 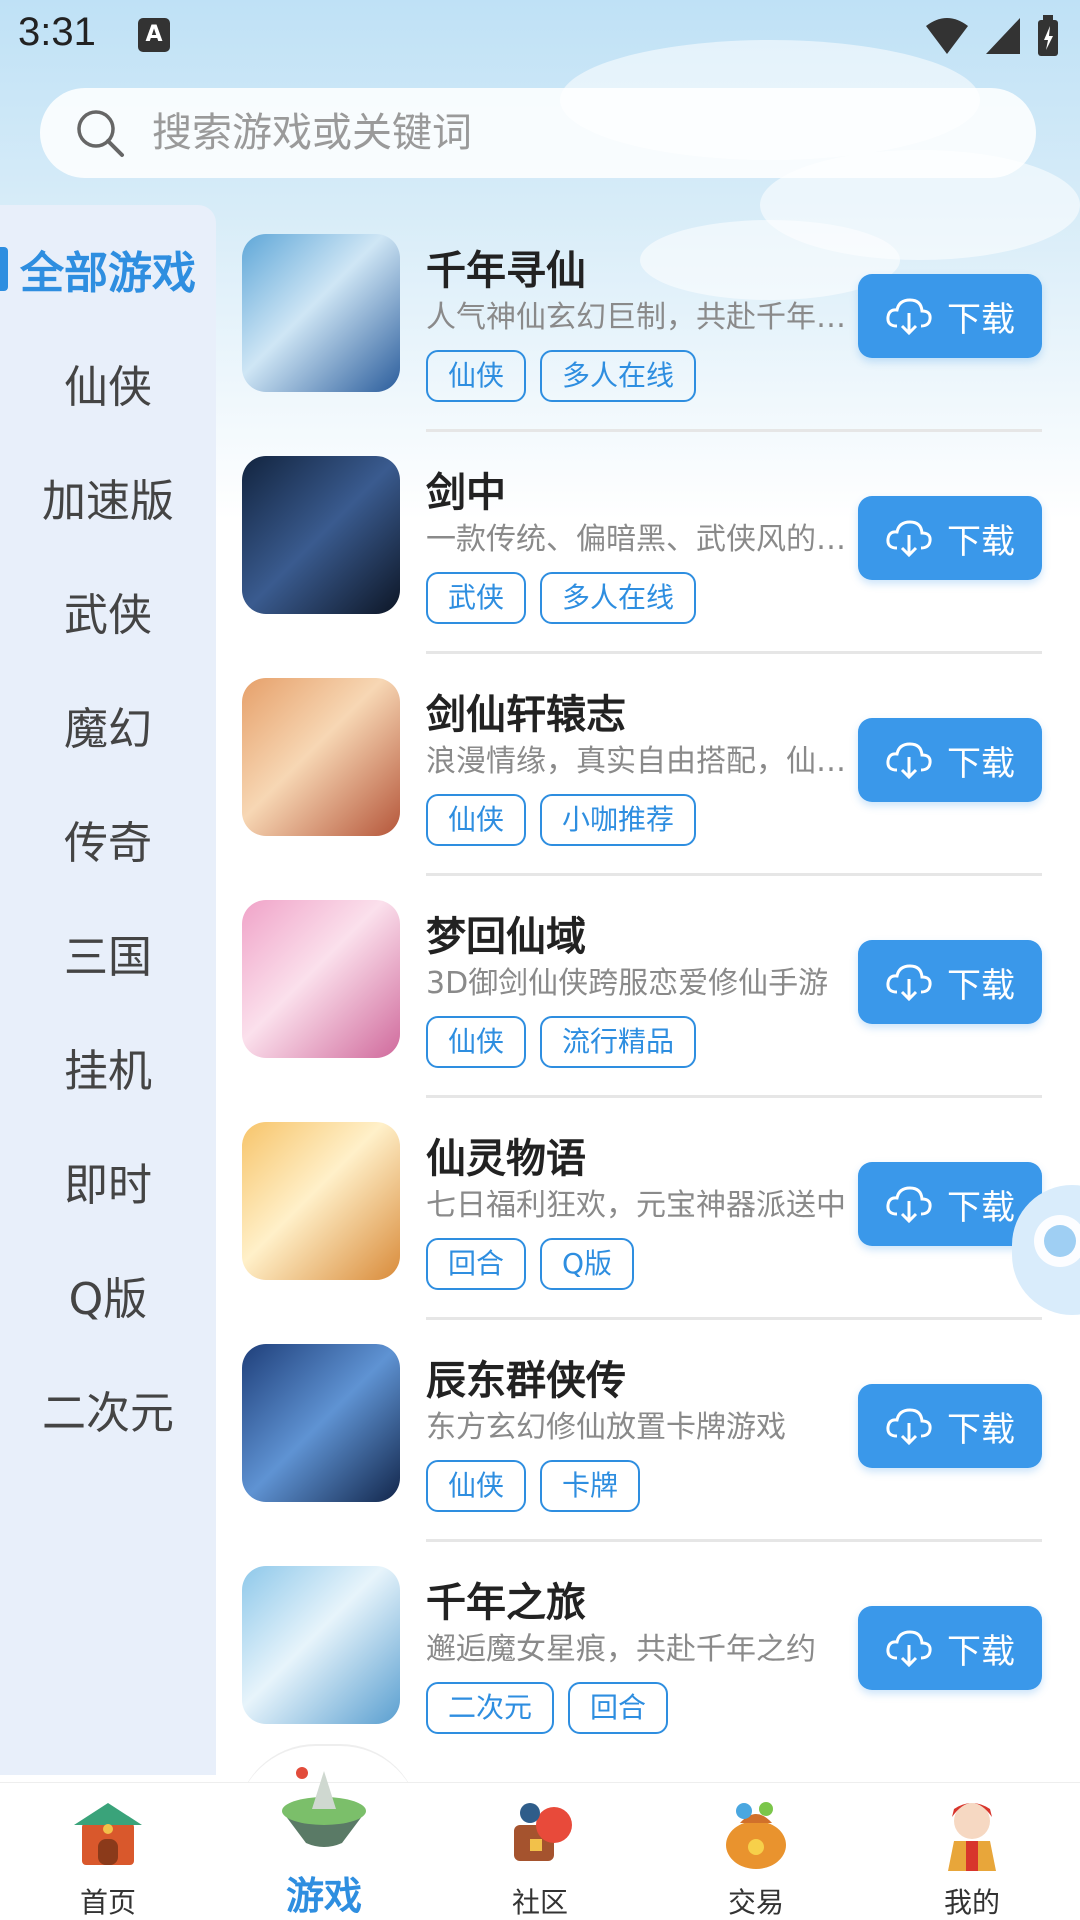 I want to click on sidebar-item-label: 三国, so click(x=108, y=957).